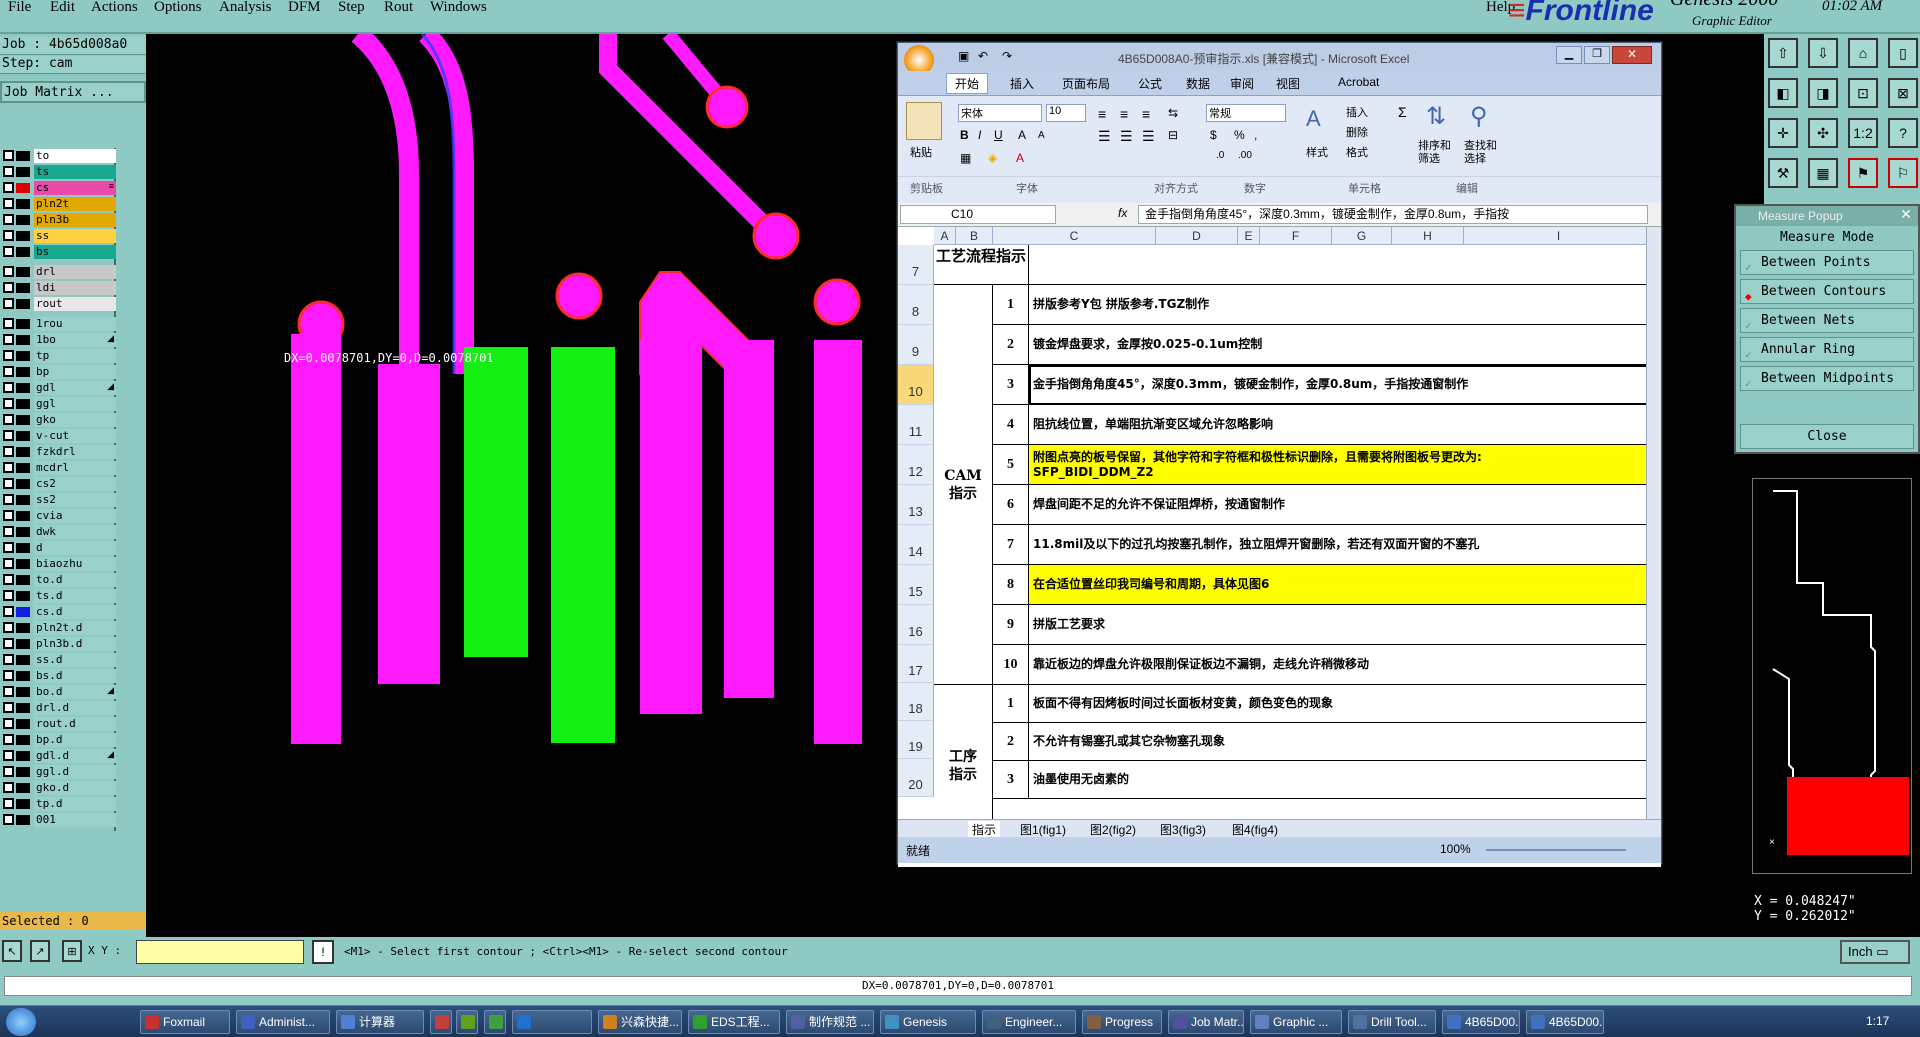  I want to click on row-header: 9, so click(916, 345).